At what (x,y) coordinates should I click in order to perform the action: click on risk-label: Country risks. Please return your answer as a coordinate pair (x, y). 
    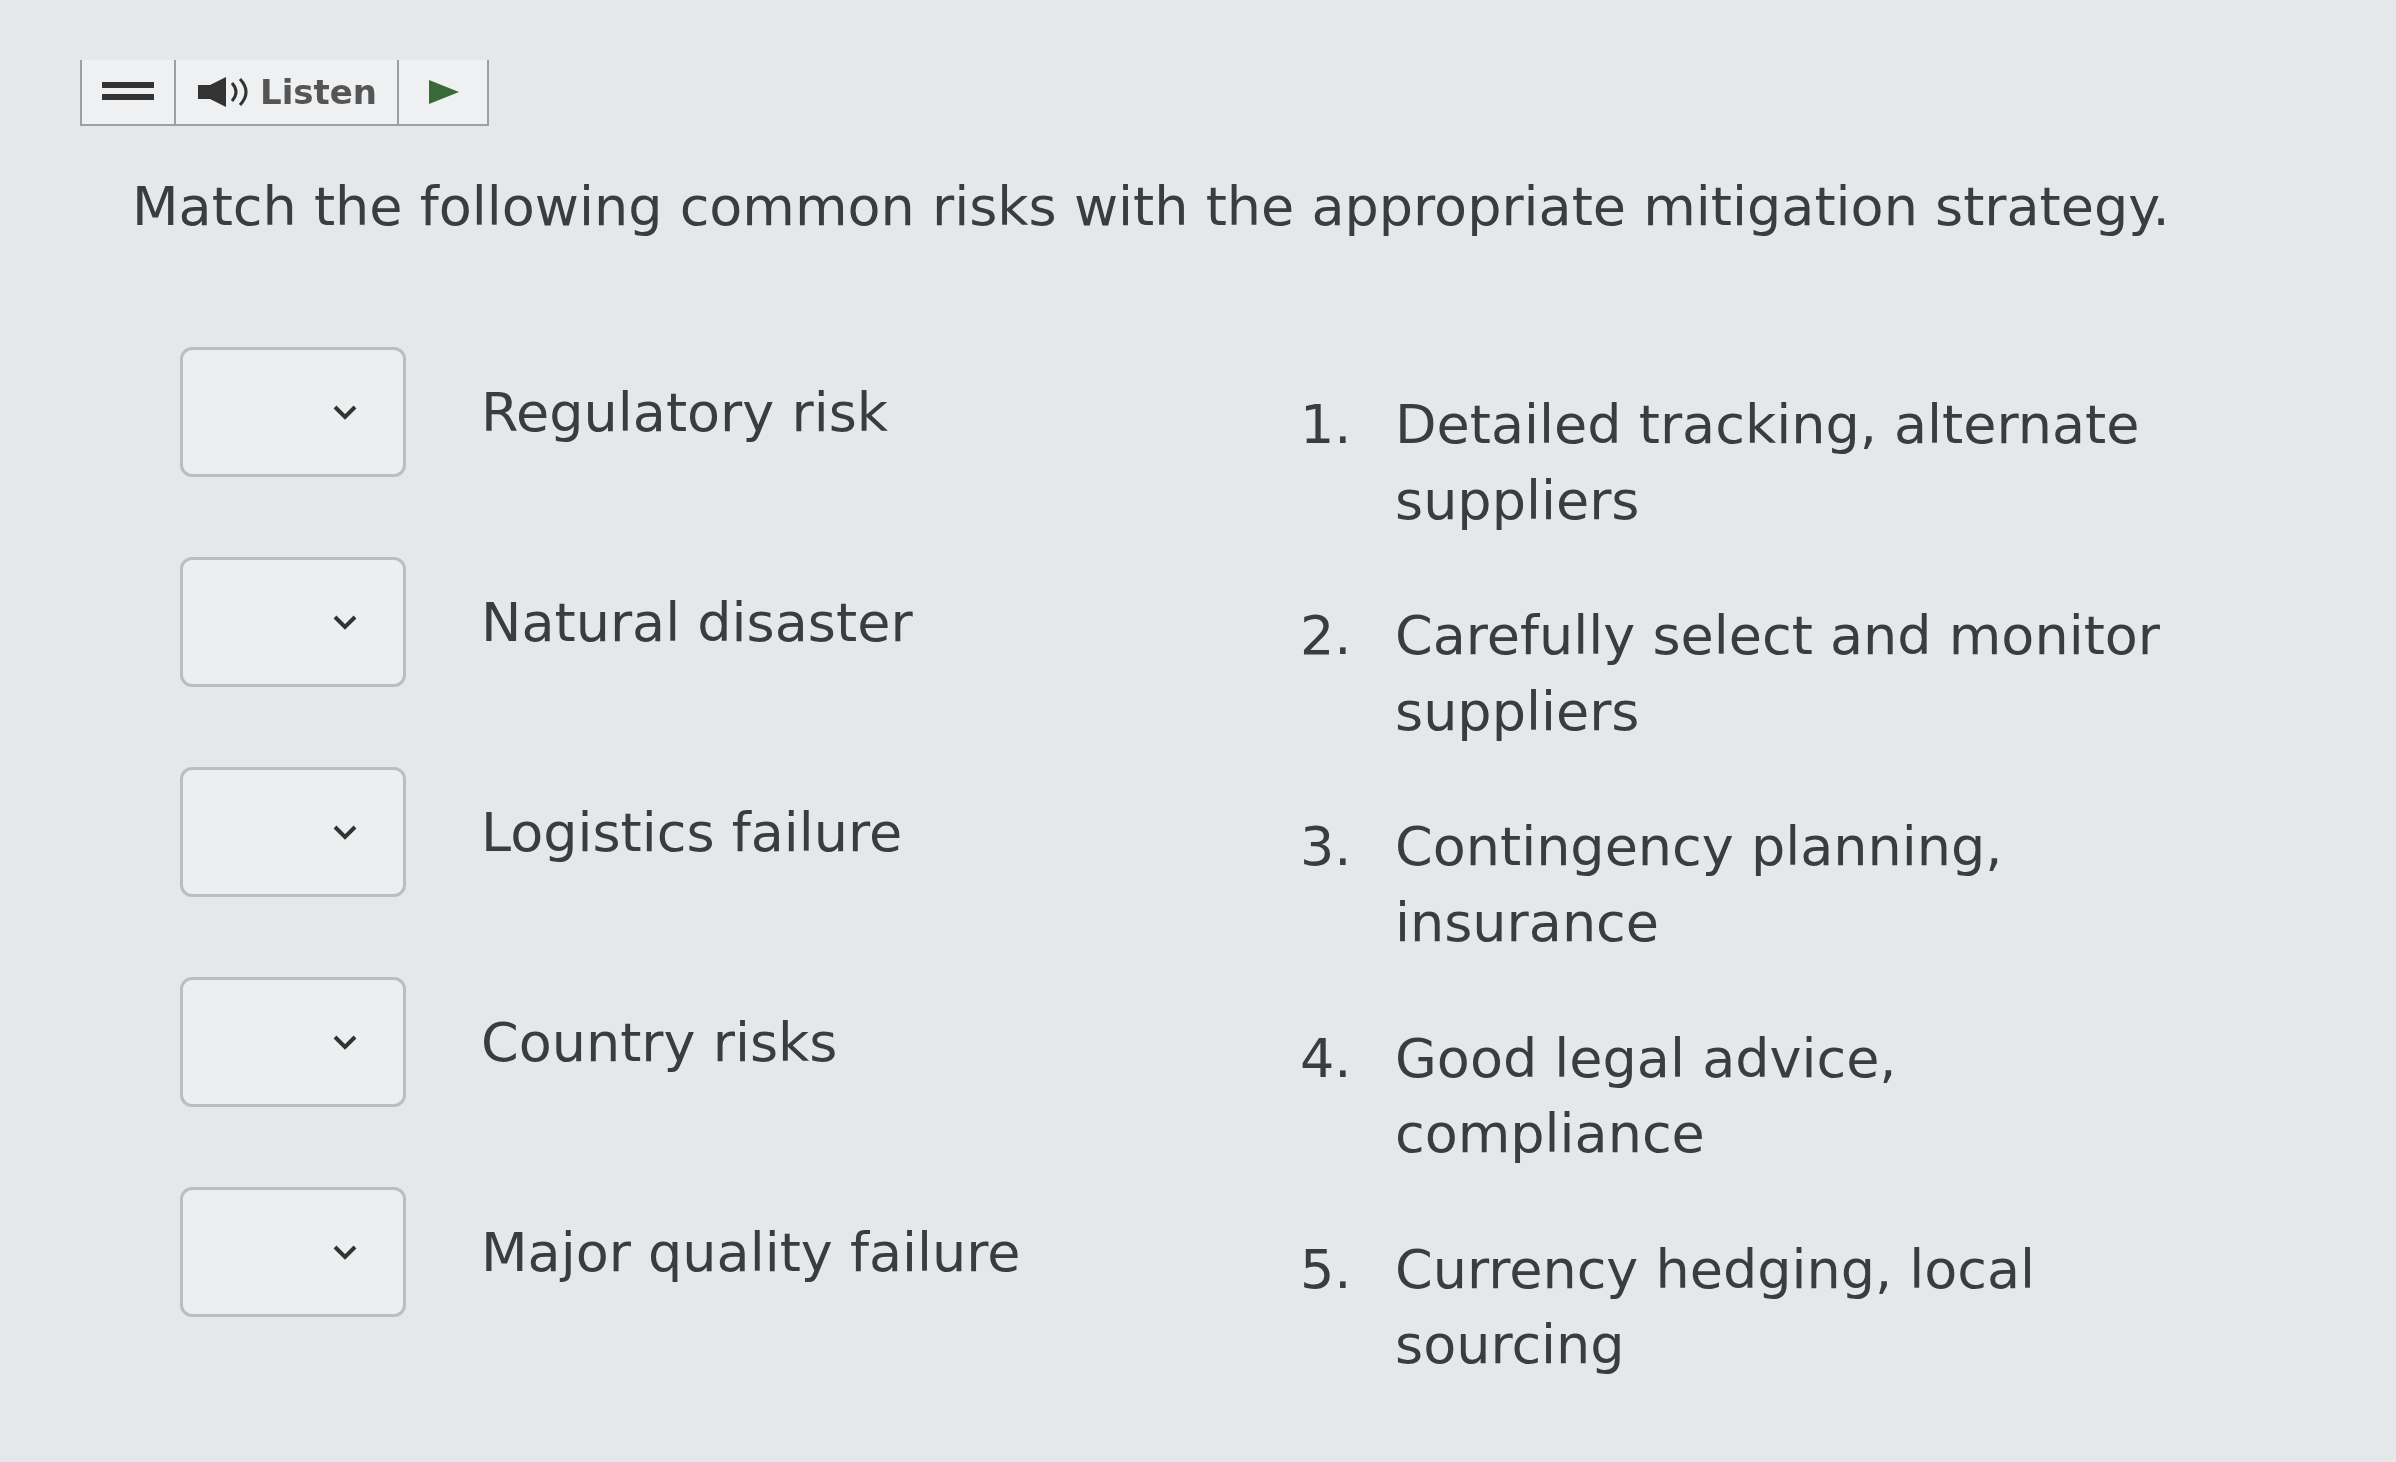
    Looking at the image, I should click on (659, 1042).